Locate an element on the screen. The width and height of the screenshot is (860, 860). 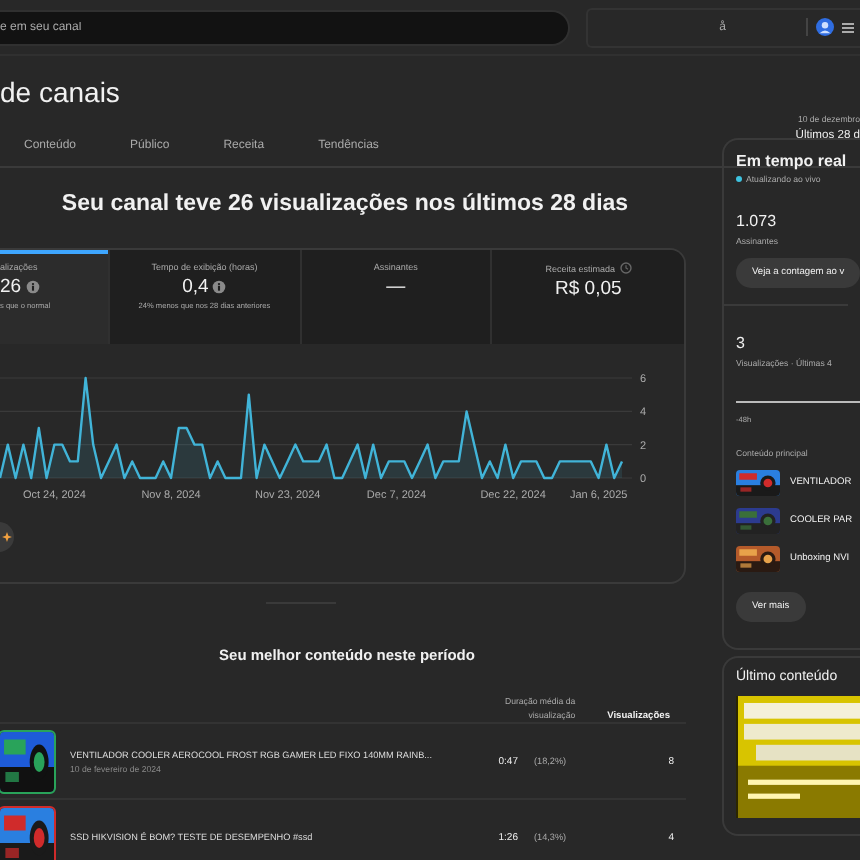
headline: Seu canal teve 26 visualizações nos últimos 28 dias is located at coordinates (345, 206).